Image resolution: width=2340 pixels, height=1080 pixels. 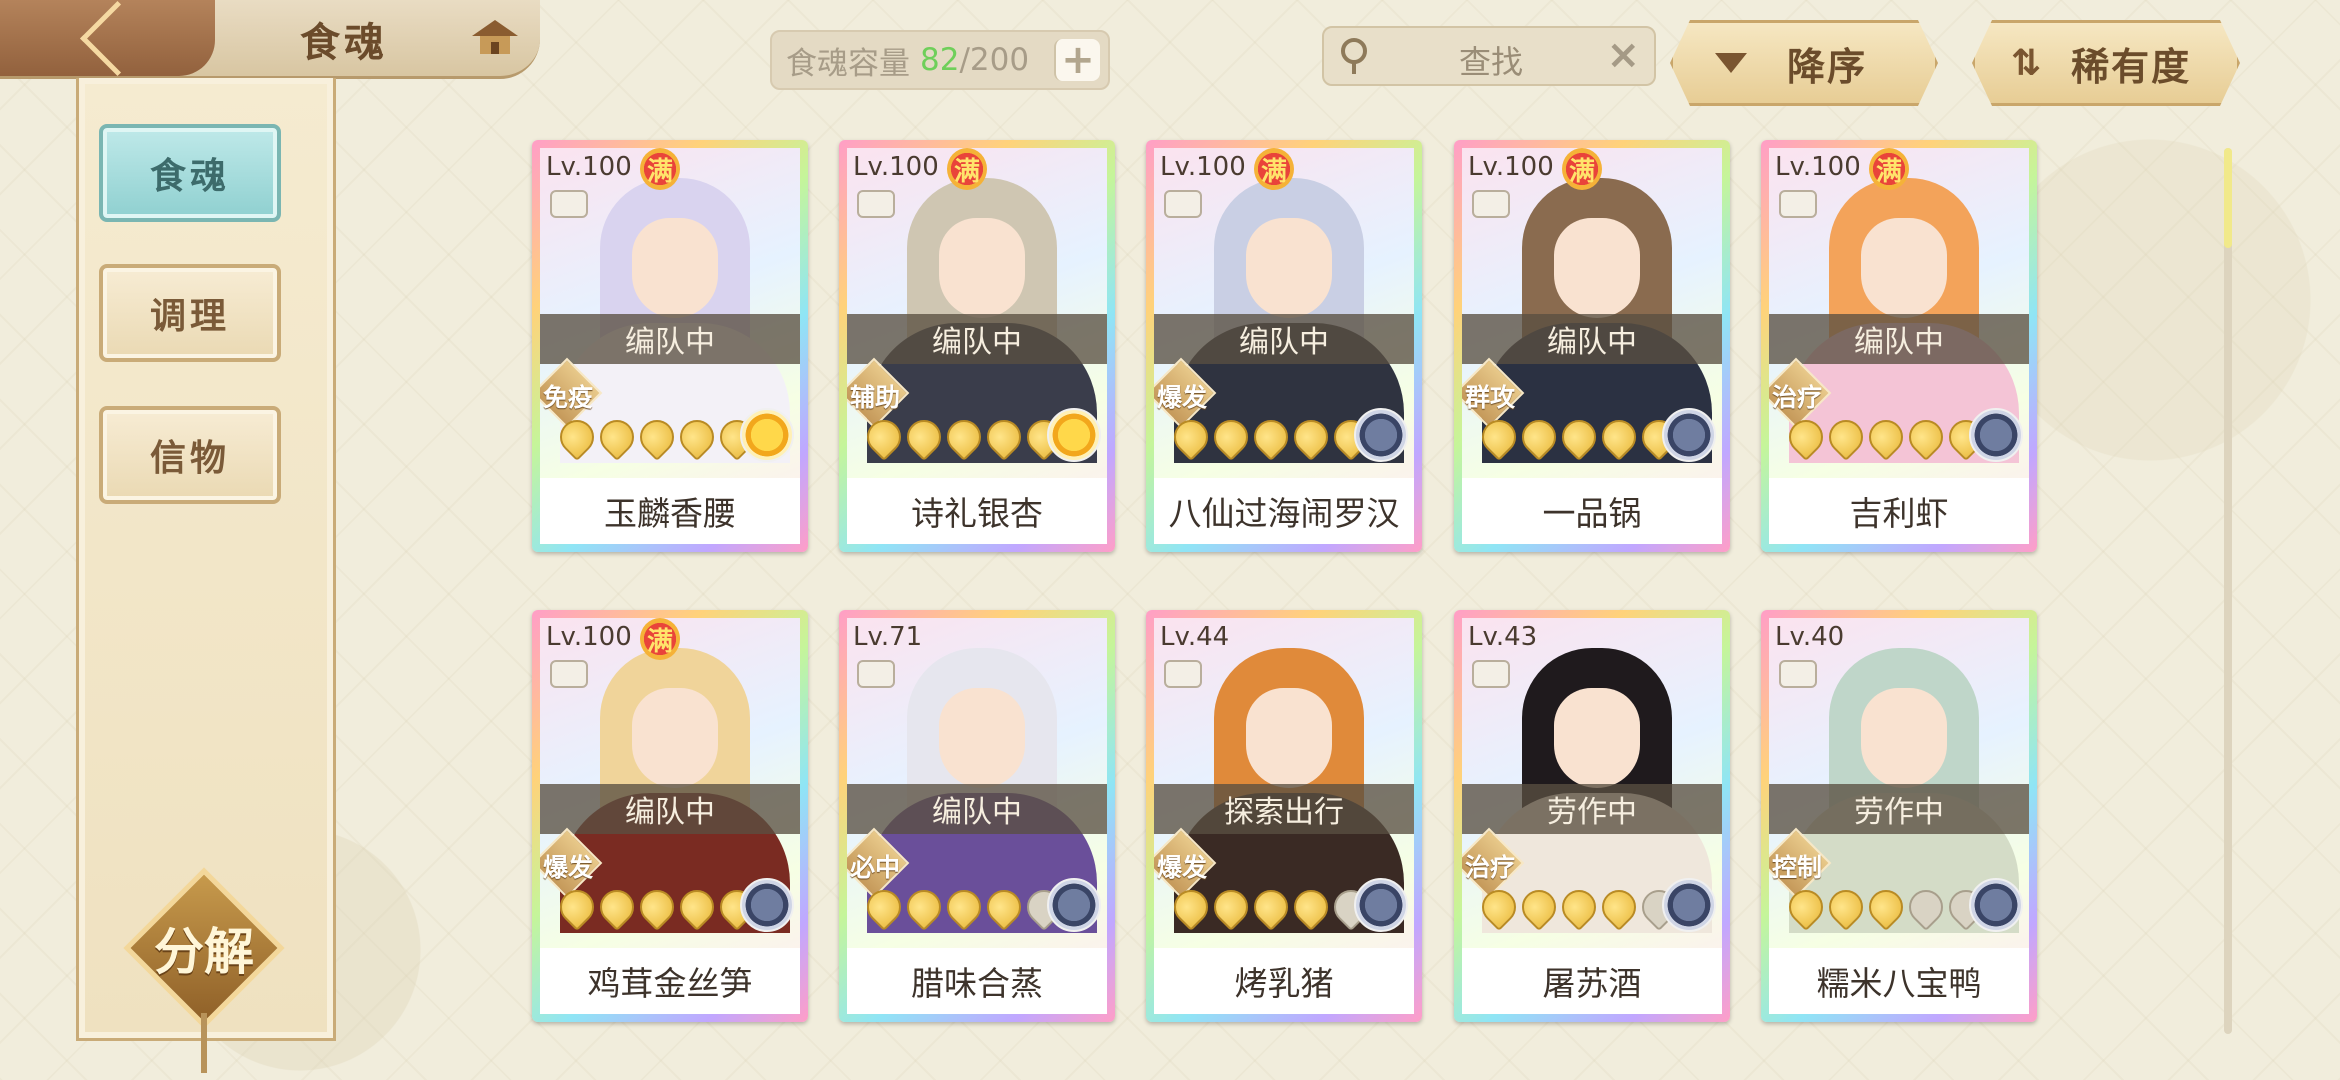 I want to click on card-inner: Lv.100 满编队中 辅助 诗礼银杏, so click(x=977, y=346).